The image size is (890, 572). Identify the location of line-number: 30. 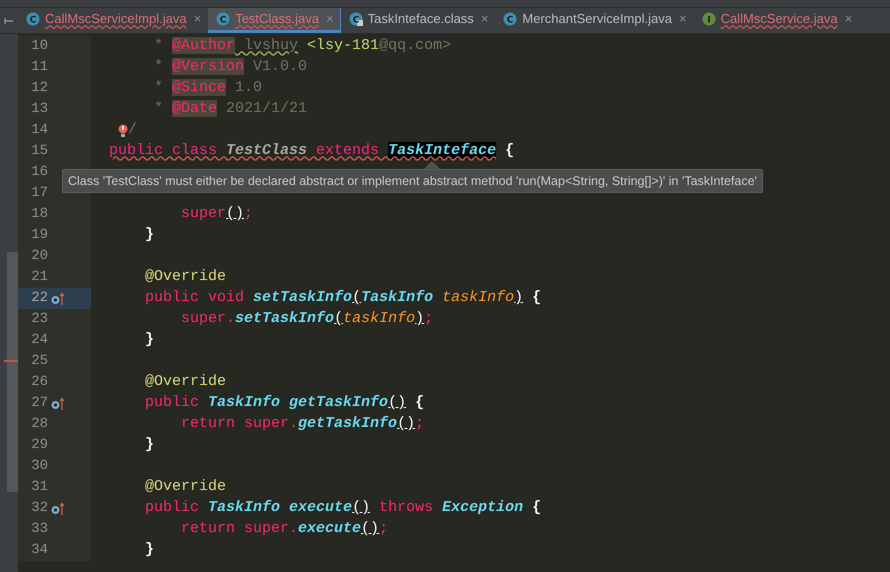
(39, 466).